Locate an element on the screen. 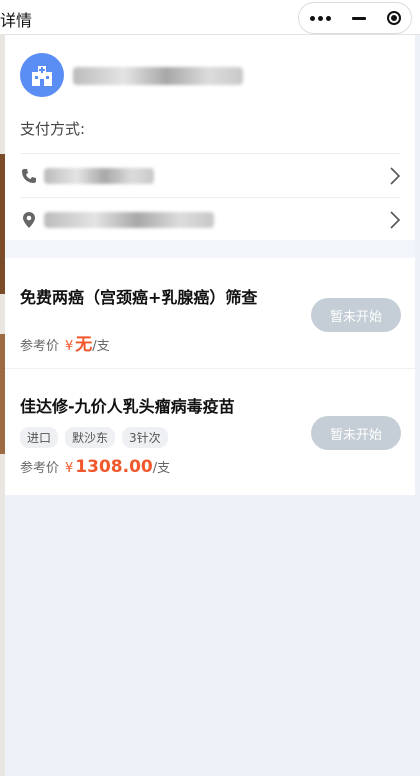 This screenshot has width=420, height=776. more-icon is located at coordinates (320, 18).